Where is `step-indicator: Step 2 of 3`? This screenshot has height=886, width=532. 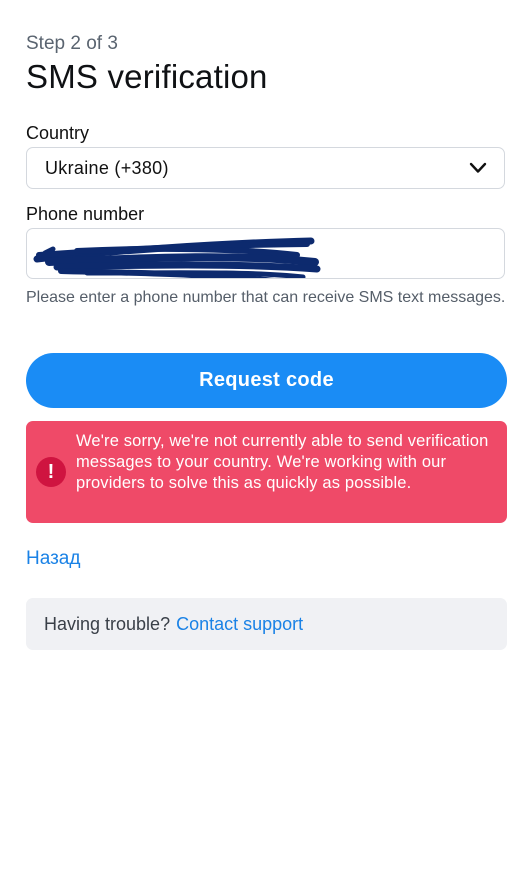
step-indicator: Step 2 of 3 is located at coordinates (72, 43).